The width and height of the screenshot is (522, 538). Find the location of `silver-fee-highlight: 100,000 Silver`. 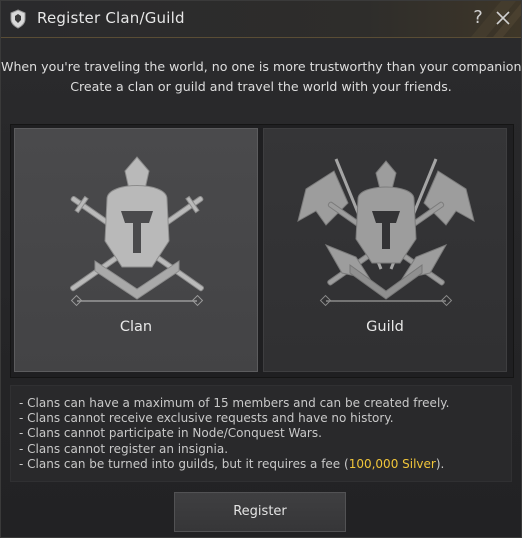

silver-fee-highlight: 100,000 Silver is located at coordinates (392, 463).